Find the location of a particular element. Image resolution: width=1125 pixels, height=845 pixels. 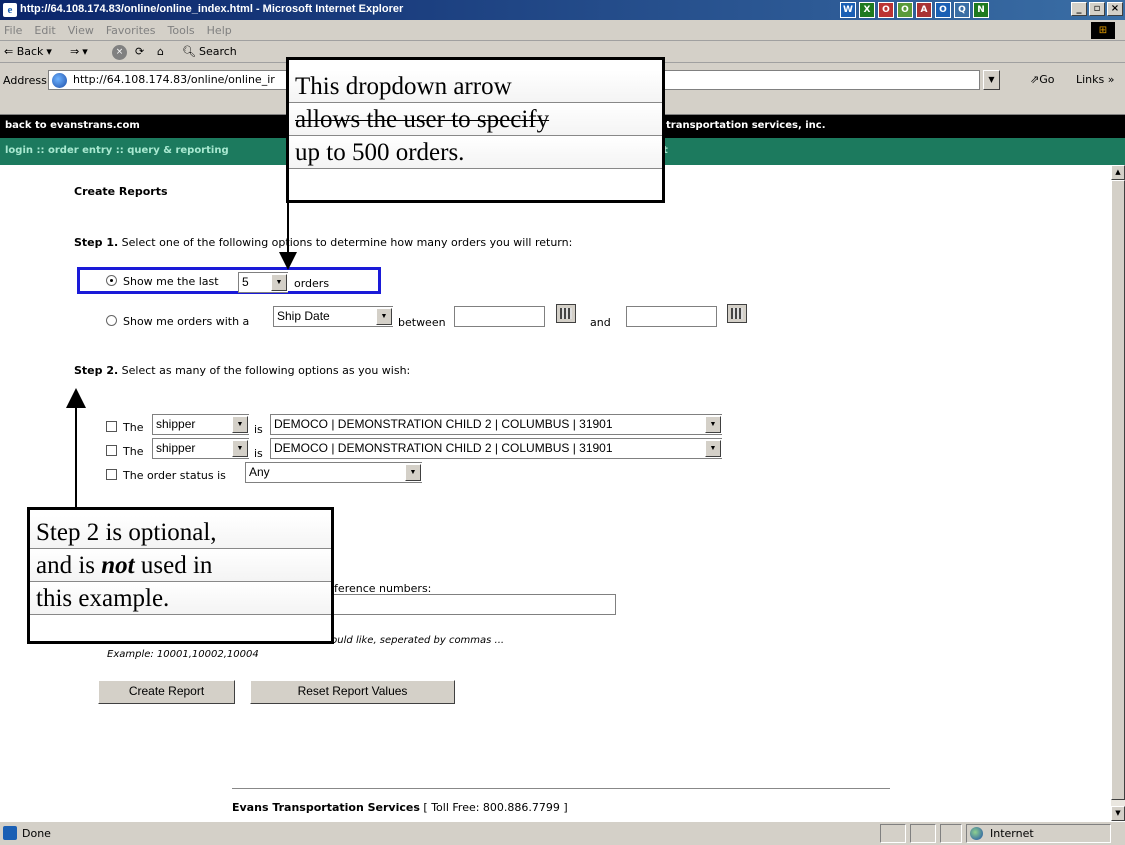

ie-page-icon is located at coordinates (10, 833).